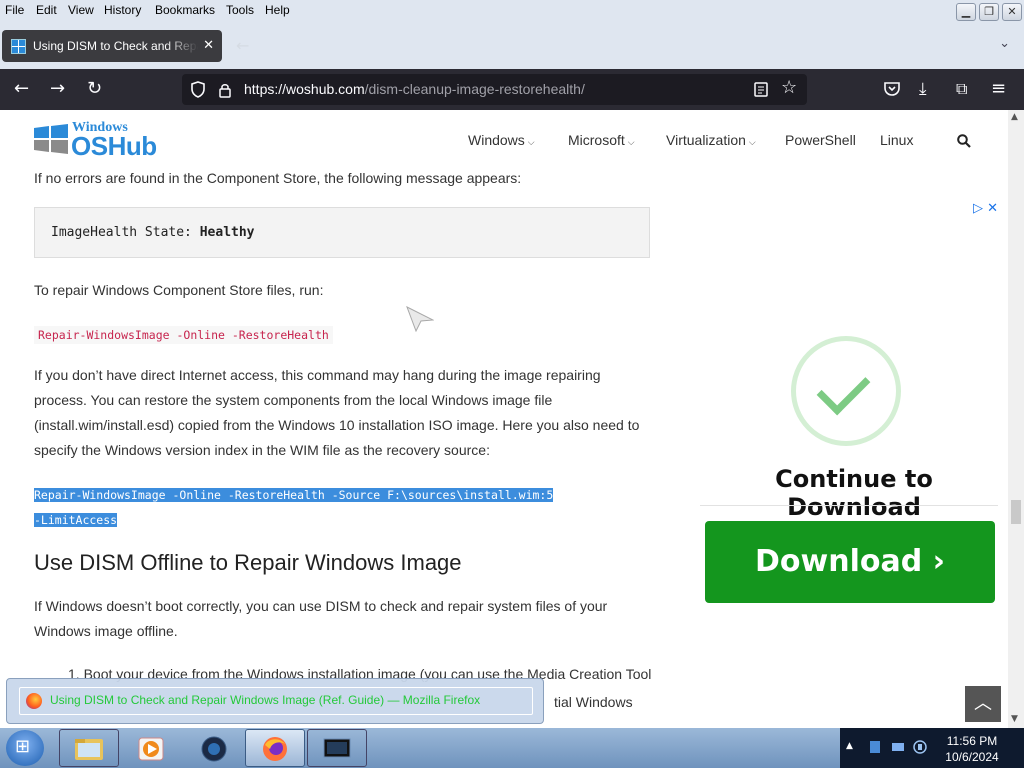 Image resolution: width=1024 pixels, height=768 pixels. I want to click on extensions-icon: ⧉, so click(961, 89).